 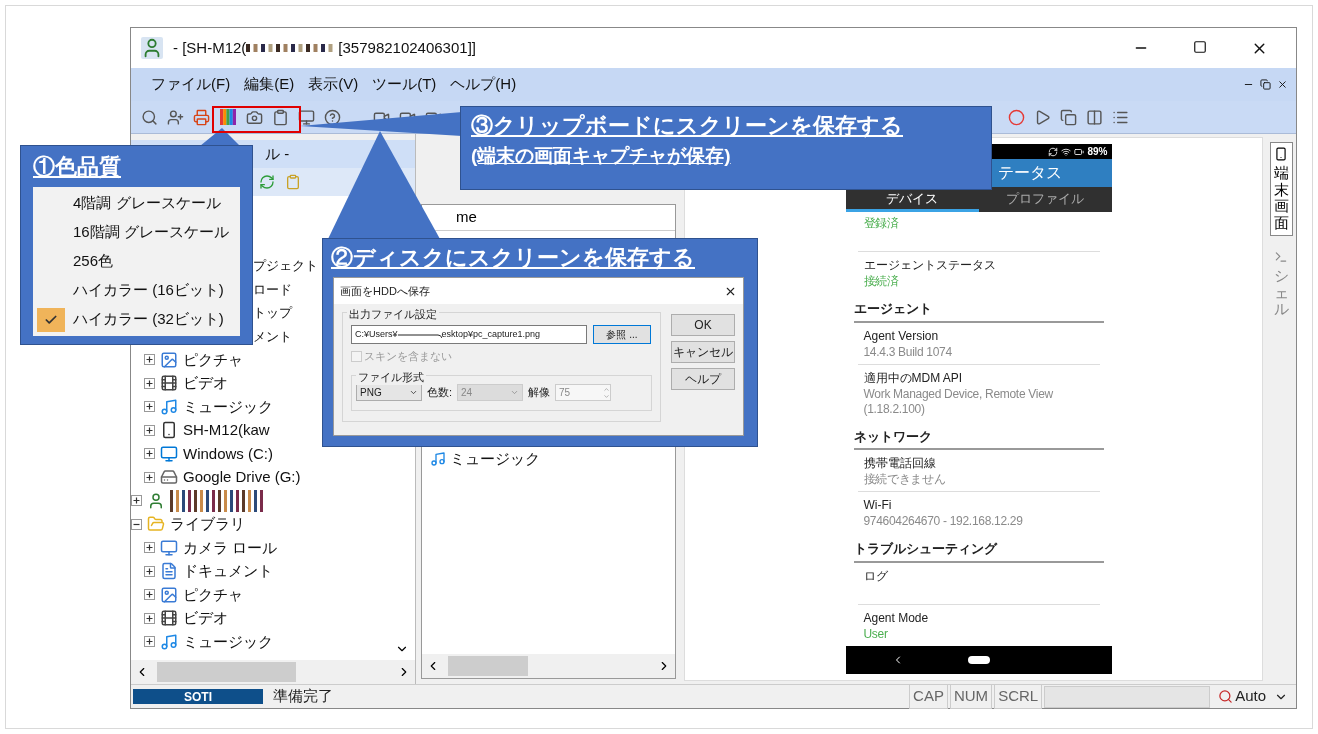 I want to click on setting-title: 適用中のMDM API, so click(x=913, y=378).